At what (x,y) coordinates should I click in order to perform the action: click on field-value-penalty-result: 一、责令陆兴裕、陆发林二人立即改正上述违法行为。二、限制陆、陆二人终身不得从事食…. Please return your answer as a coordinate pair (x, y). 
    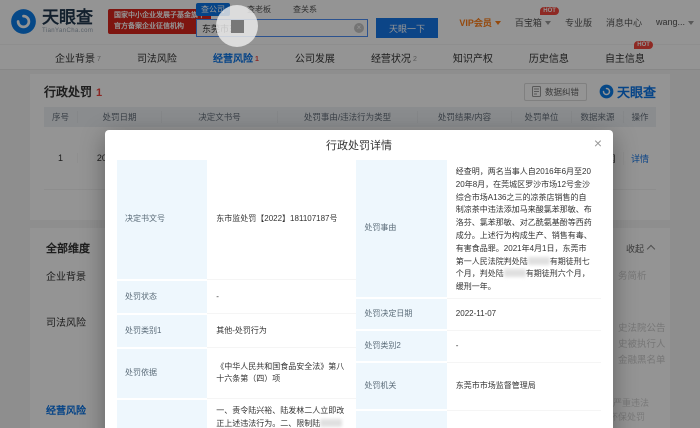
    Looking at the image, I should click on (282, 413).